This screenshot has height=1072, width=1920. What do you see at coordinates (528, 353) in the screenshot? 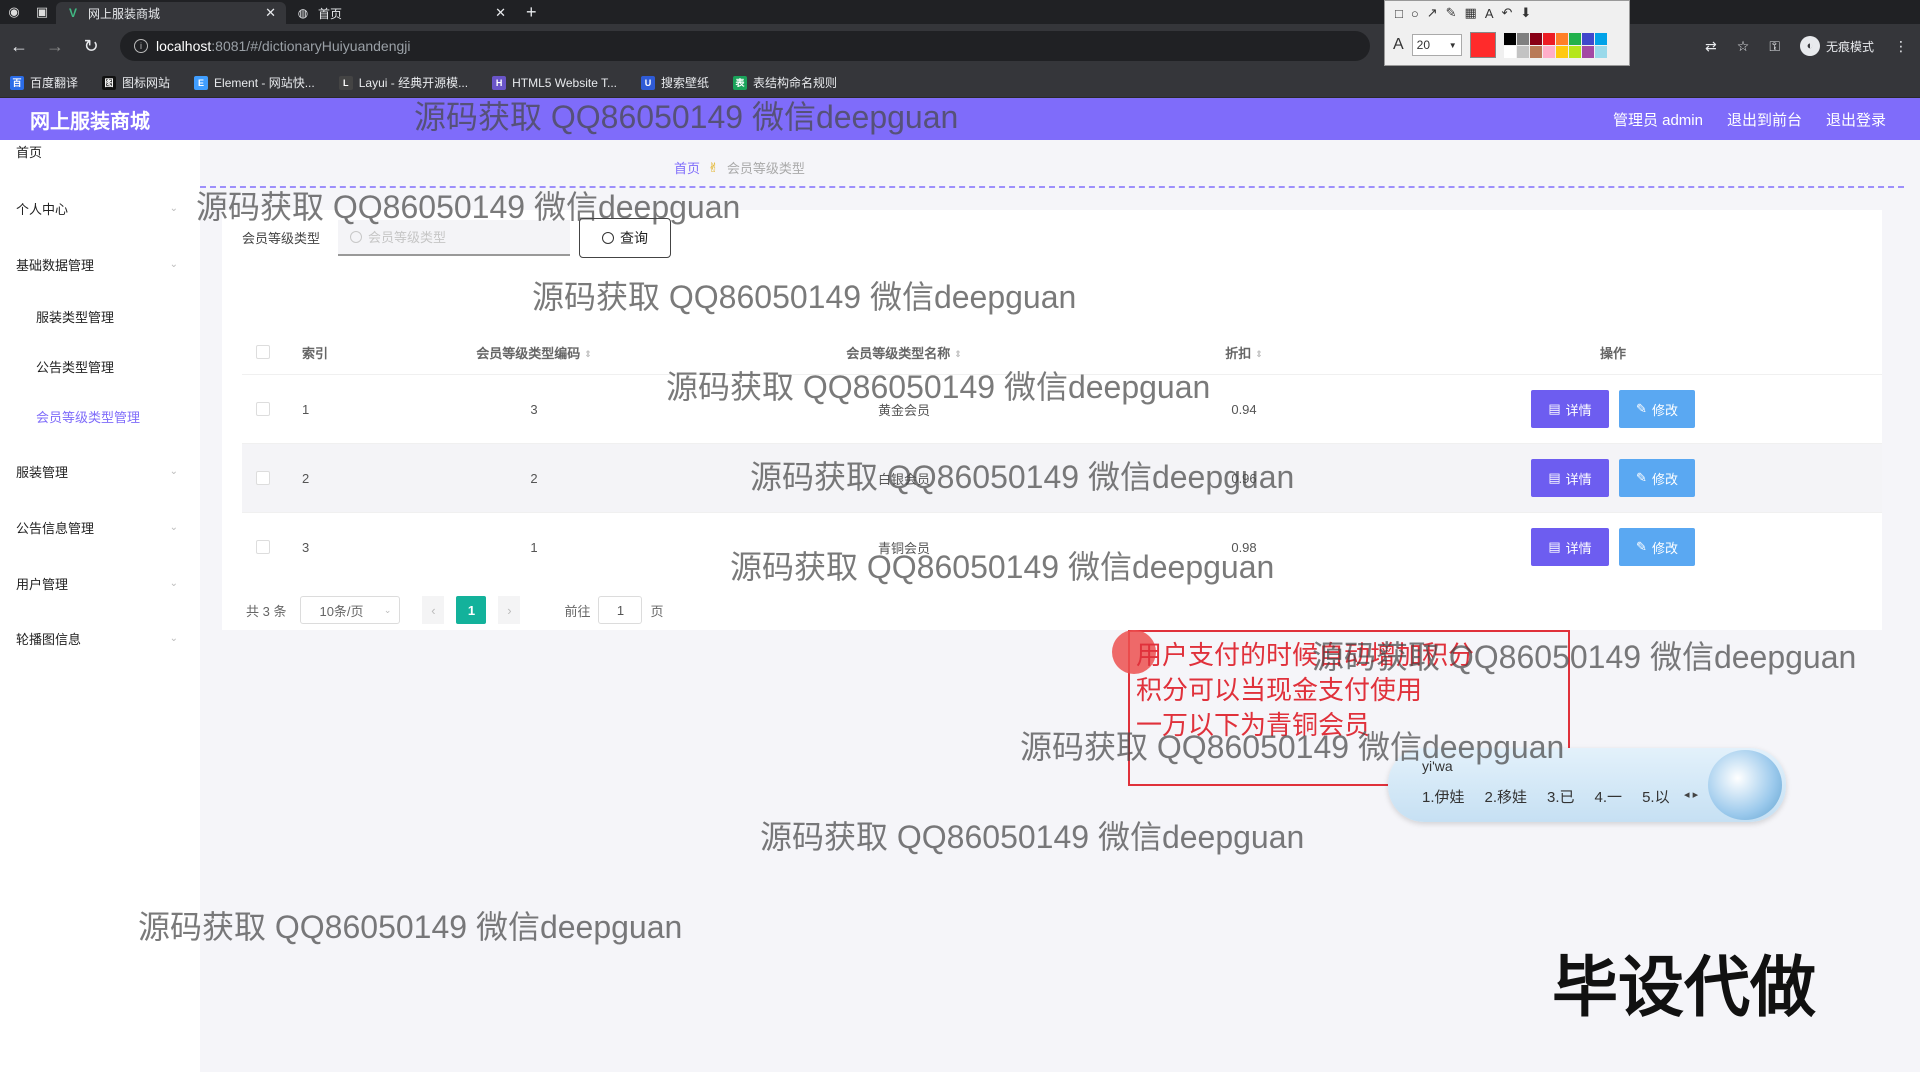
I see `col-code-label: 会员等级类型编码` at bounding box center [528, 353].